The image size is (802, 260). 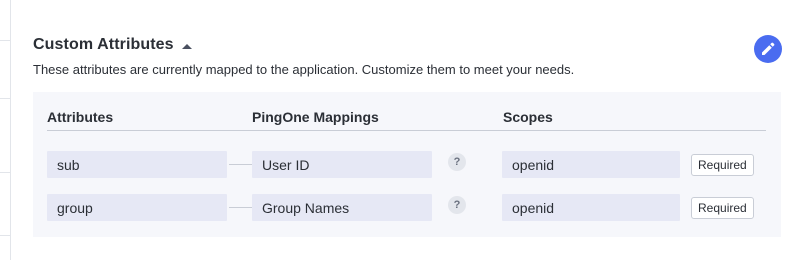 I want to click on header-divider, so click(x=406, y=130).